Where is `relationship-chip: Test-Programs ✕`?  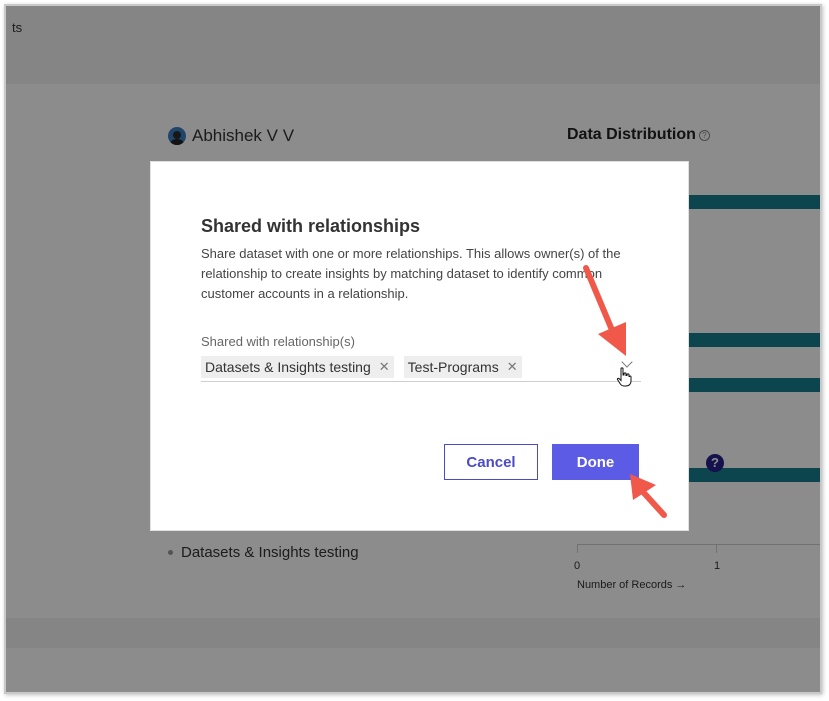
relationship-chip: Test-Programs ✕ is located at coordinates (462, 366).